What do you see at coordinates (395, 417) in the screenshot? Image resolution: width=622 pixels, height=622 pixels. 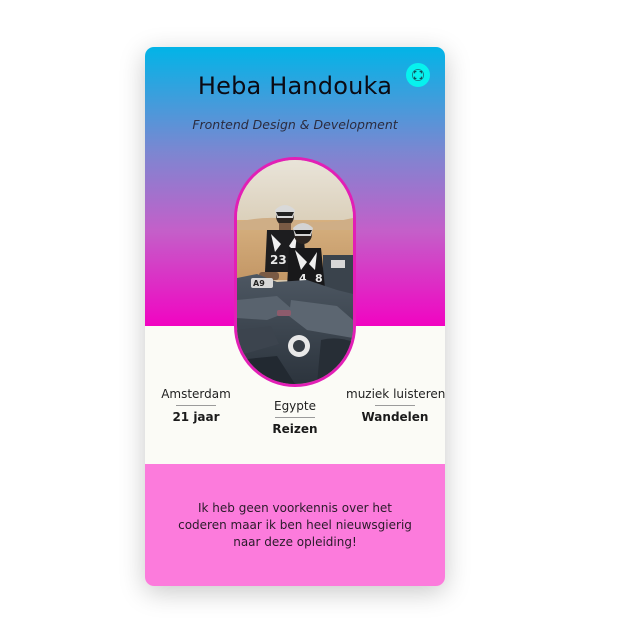 I see `hobby-walking-text: Wandelen` at bounding box center [395, 417].